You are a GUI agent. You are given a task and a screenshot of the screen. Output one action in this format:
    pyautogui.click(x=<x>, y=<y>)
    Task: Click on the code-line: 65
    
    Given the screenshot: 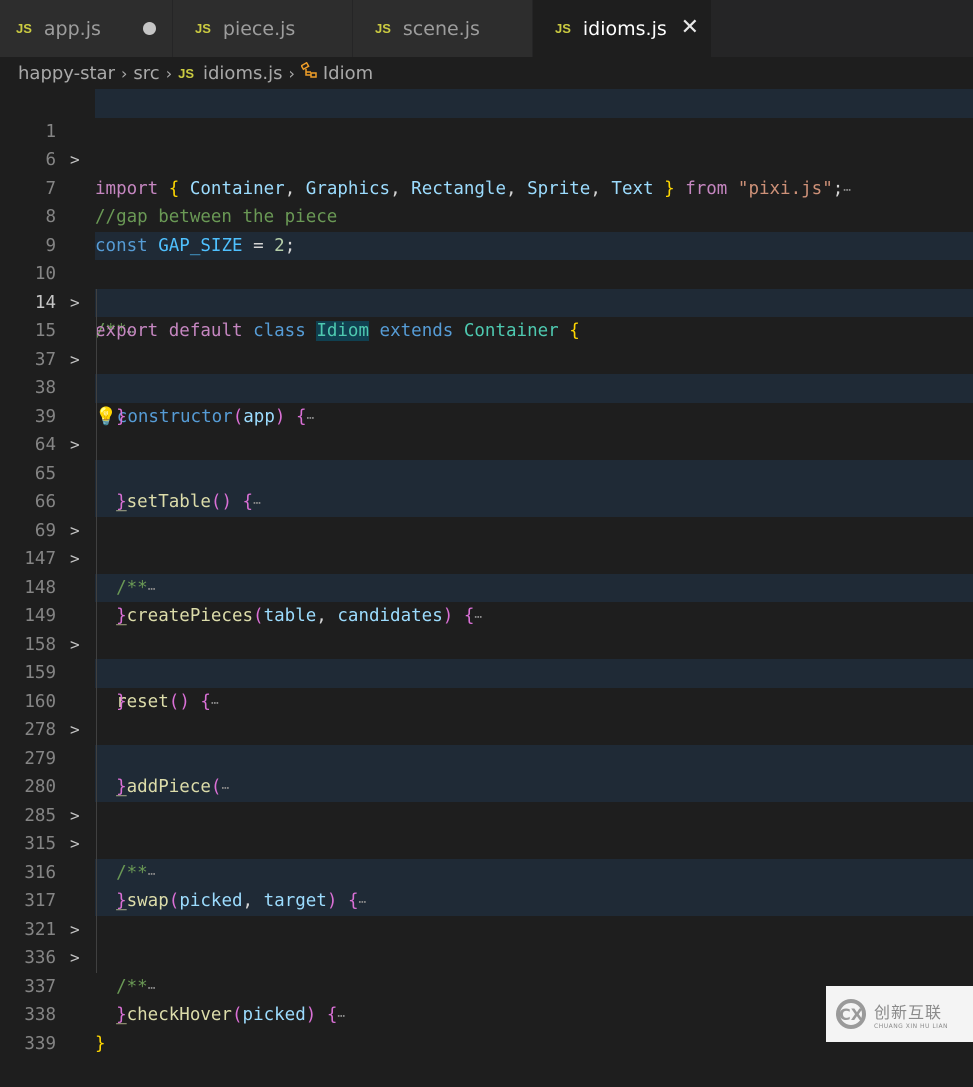 What is the action you would take?
    pyautogui.click(x=486, y=457)
    